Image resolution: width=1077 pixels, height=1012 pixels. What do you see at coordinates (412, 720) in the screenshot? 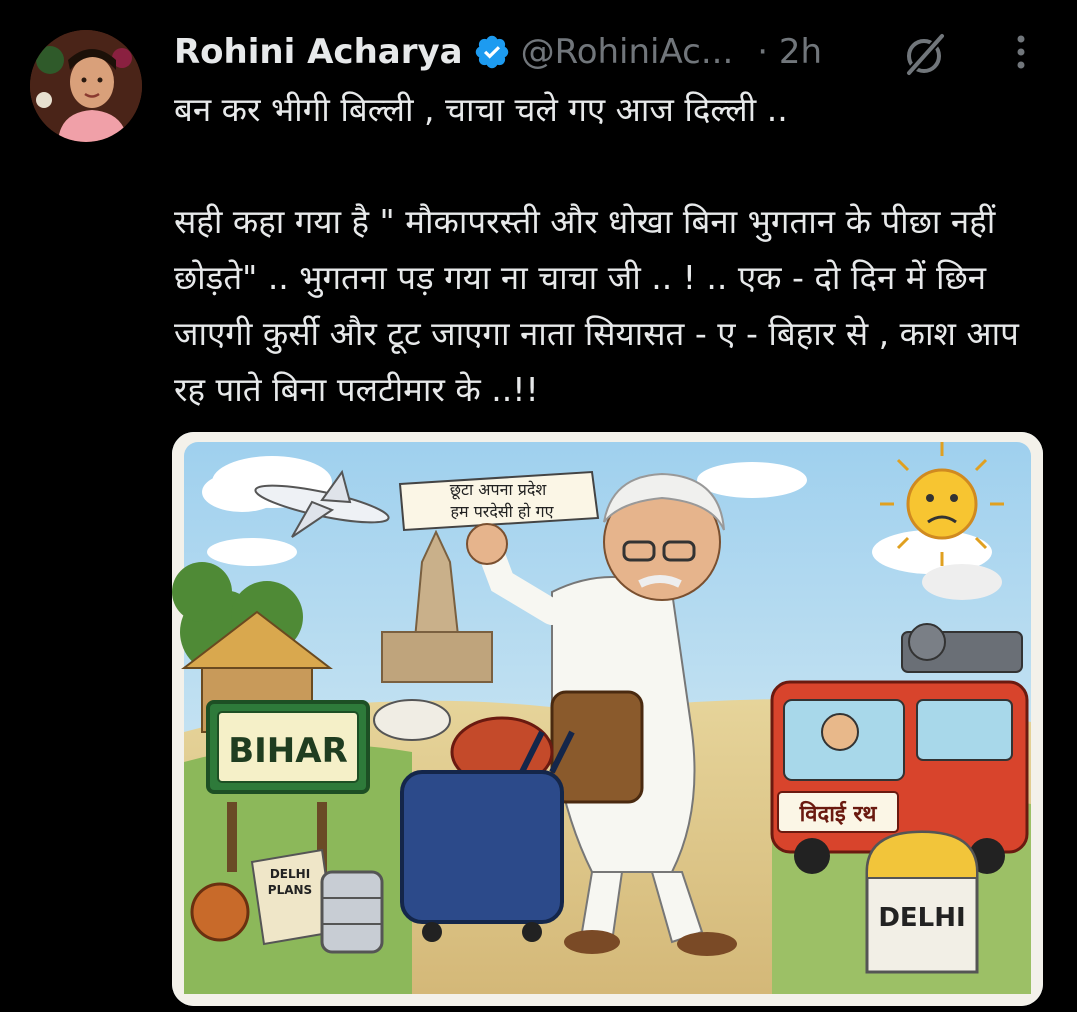
I see `cow` at bounding box center [412, 720].